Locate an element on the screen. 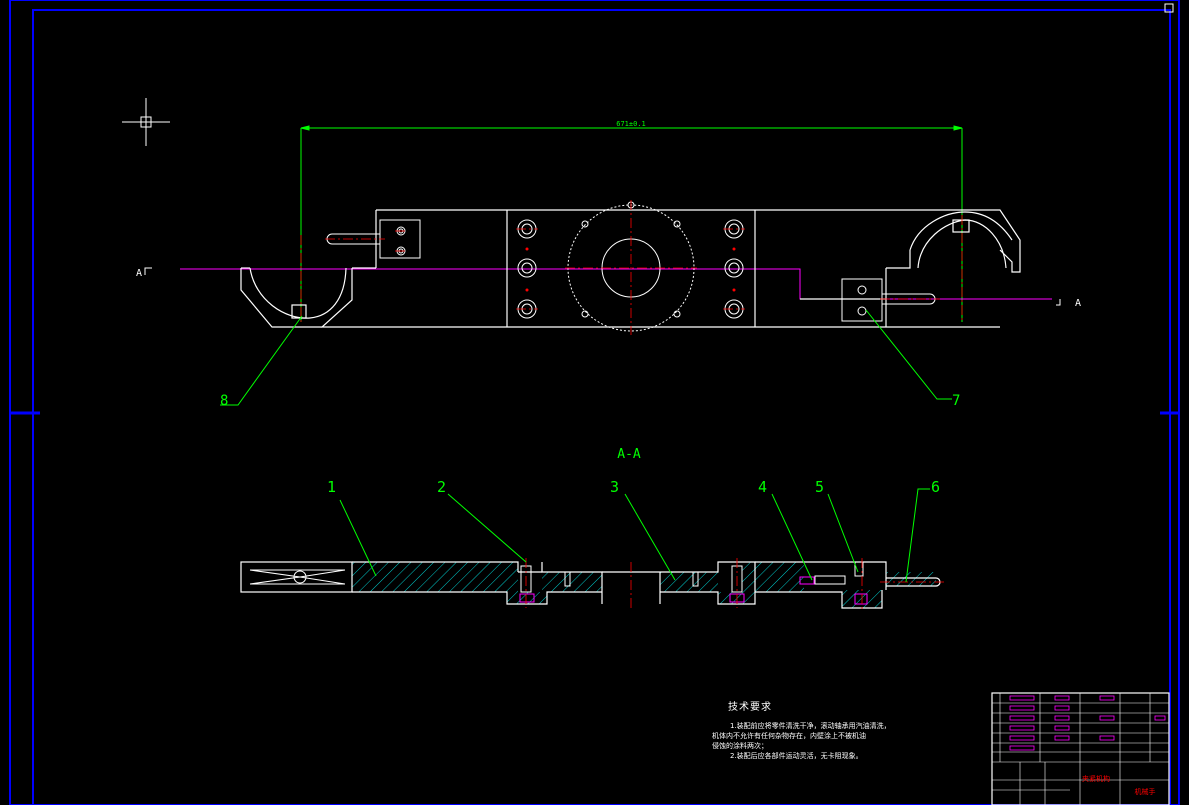 The image size is (1189, 805). tech-line-2: 机体内不允许有任何杂物存在，内壁涂上不被机油 is located at coordinates (789, 736).